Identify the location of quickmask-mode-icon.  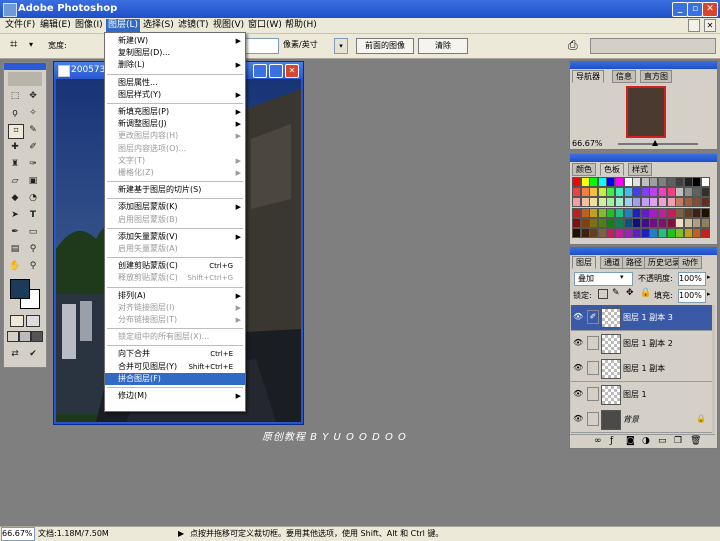
(33, 321).